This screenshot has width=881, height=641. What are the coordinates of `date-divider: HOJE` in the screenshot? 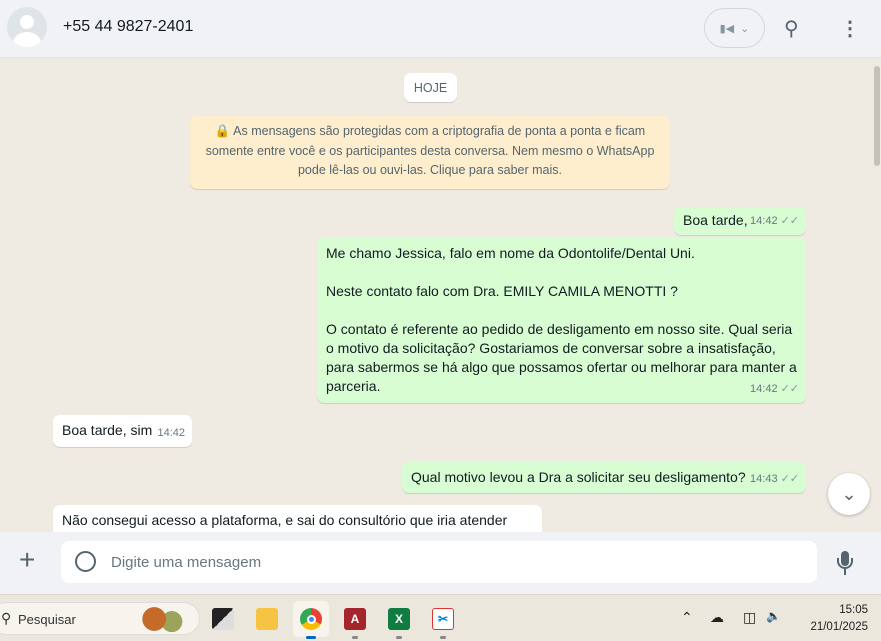 It's located at (430, 87).